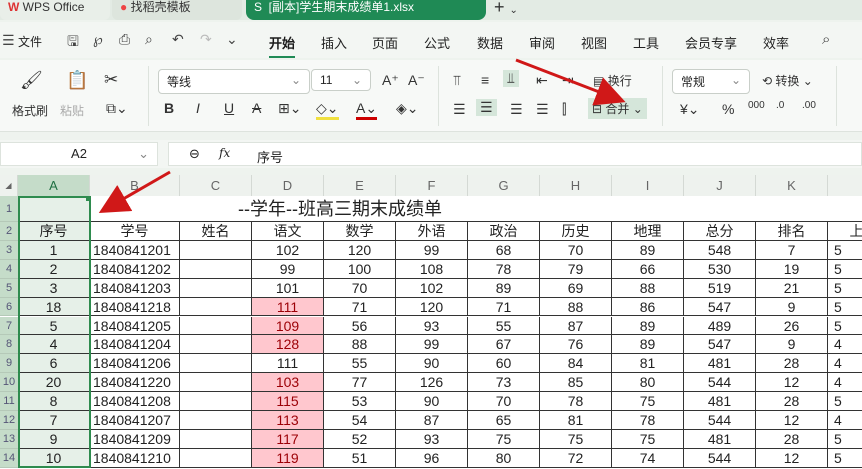 The width and height of the screenshot is (862, 469). I want to click on menu-review: 审阅, so click(542, 42).